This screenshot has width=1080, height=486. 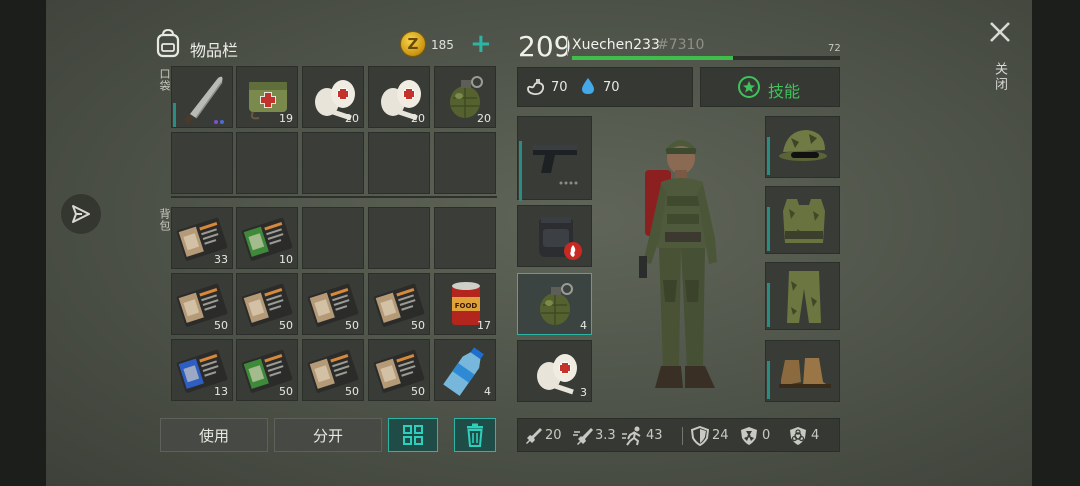 What do you see at coordinates (798, 436) in the screenshot?
I see `biohazard-icon` at bounding box center [798, 436].